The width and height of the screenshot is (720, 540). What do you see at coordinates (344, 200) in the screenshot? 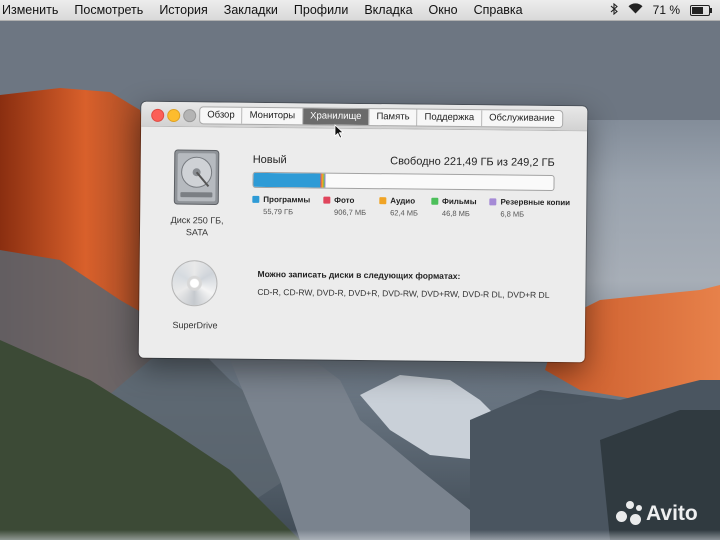
I see `legend-label: Фото` at bounding box center [344, 200].